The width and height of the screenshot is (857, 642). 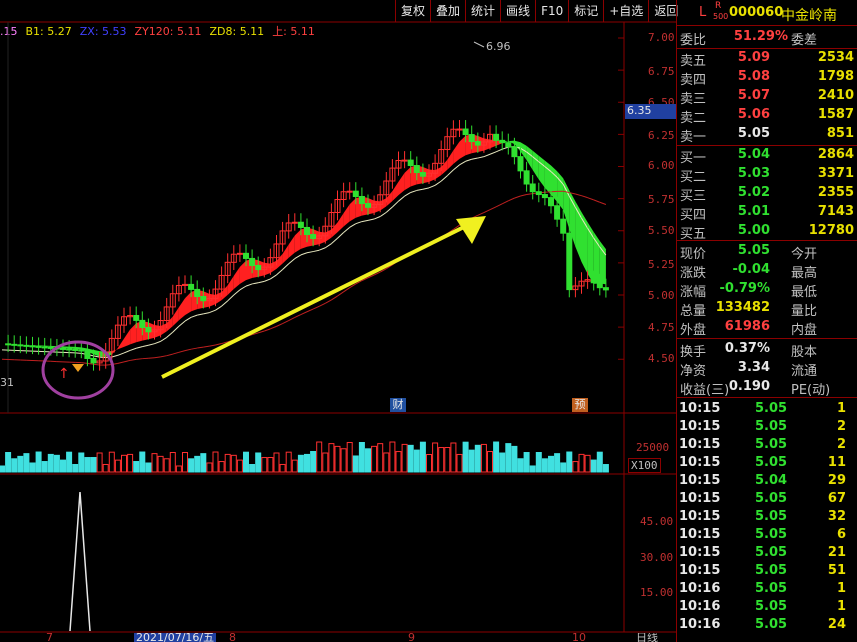 I want to click on row-price: 5.07, so click(x=753, y=95).